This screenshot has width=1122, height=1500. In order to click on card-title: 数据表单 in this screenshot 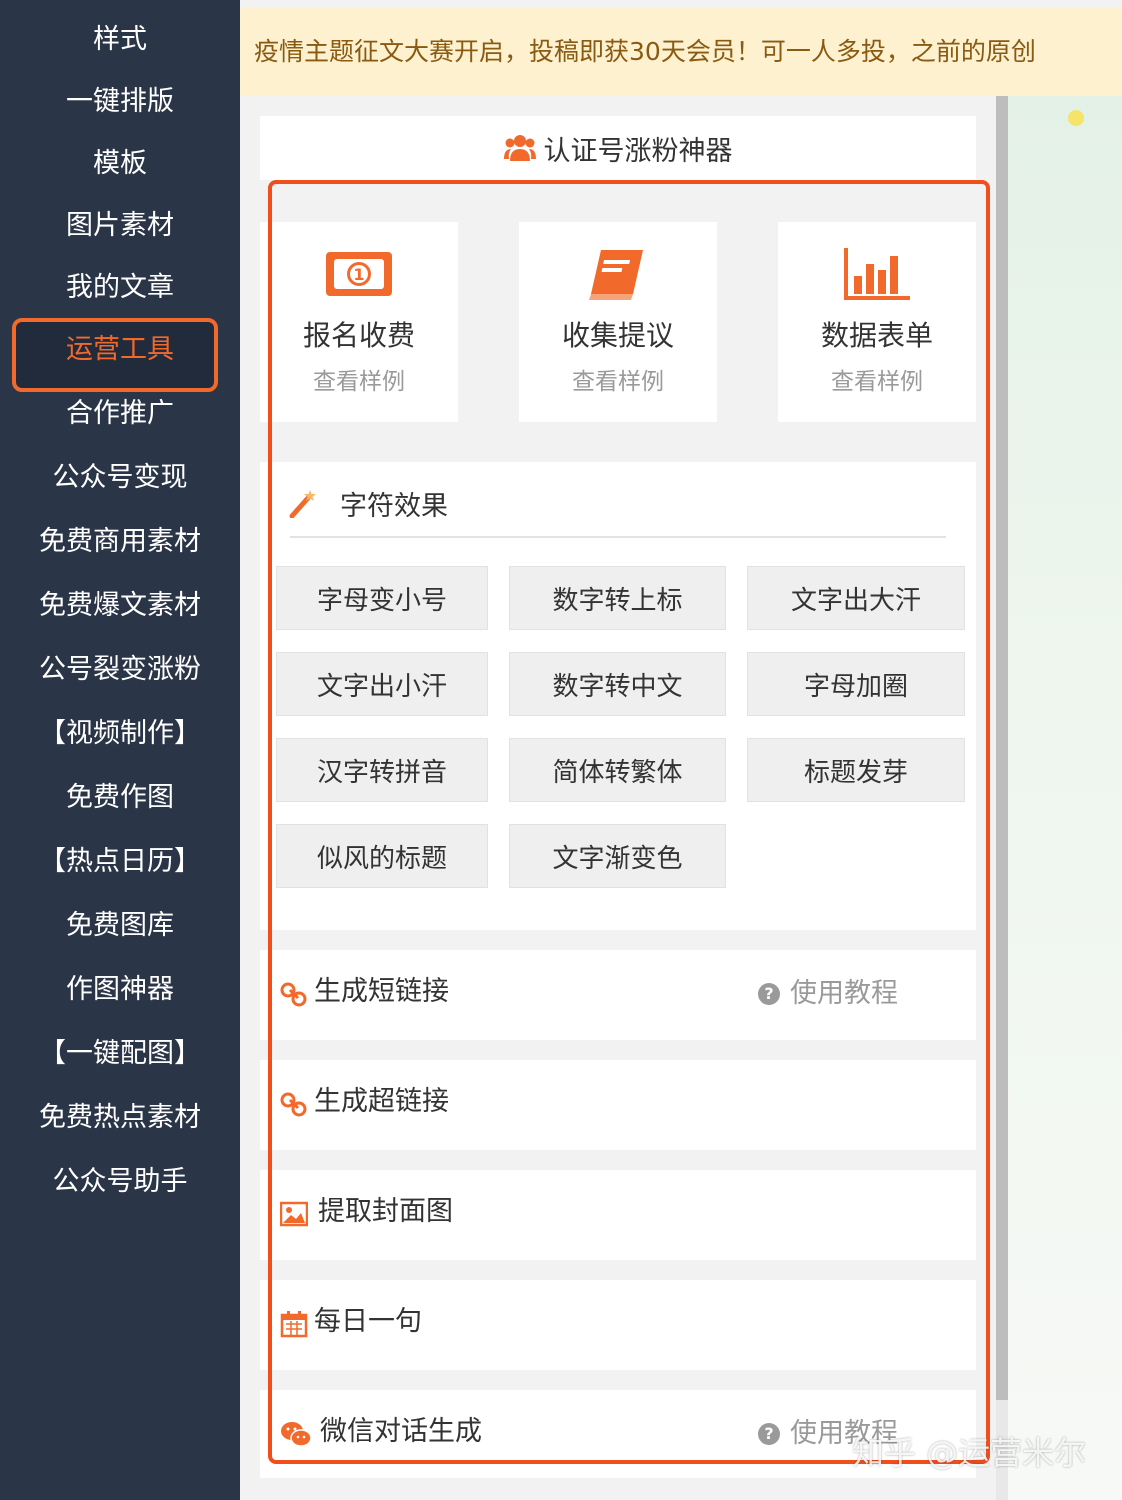, I will do `click(876, 335)`.